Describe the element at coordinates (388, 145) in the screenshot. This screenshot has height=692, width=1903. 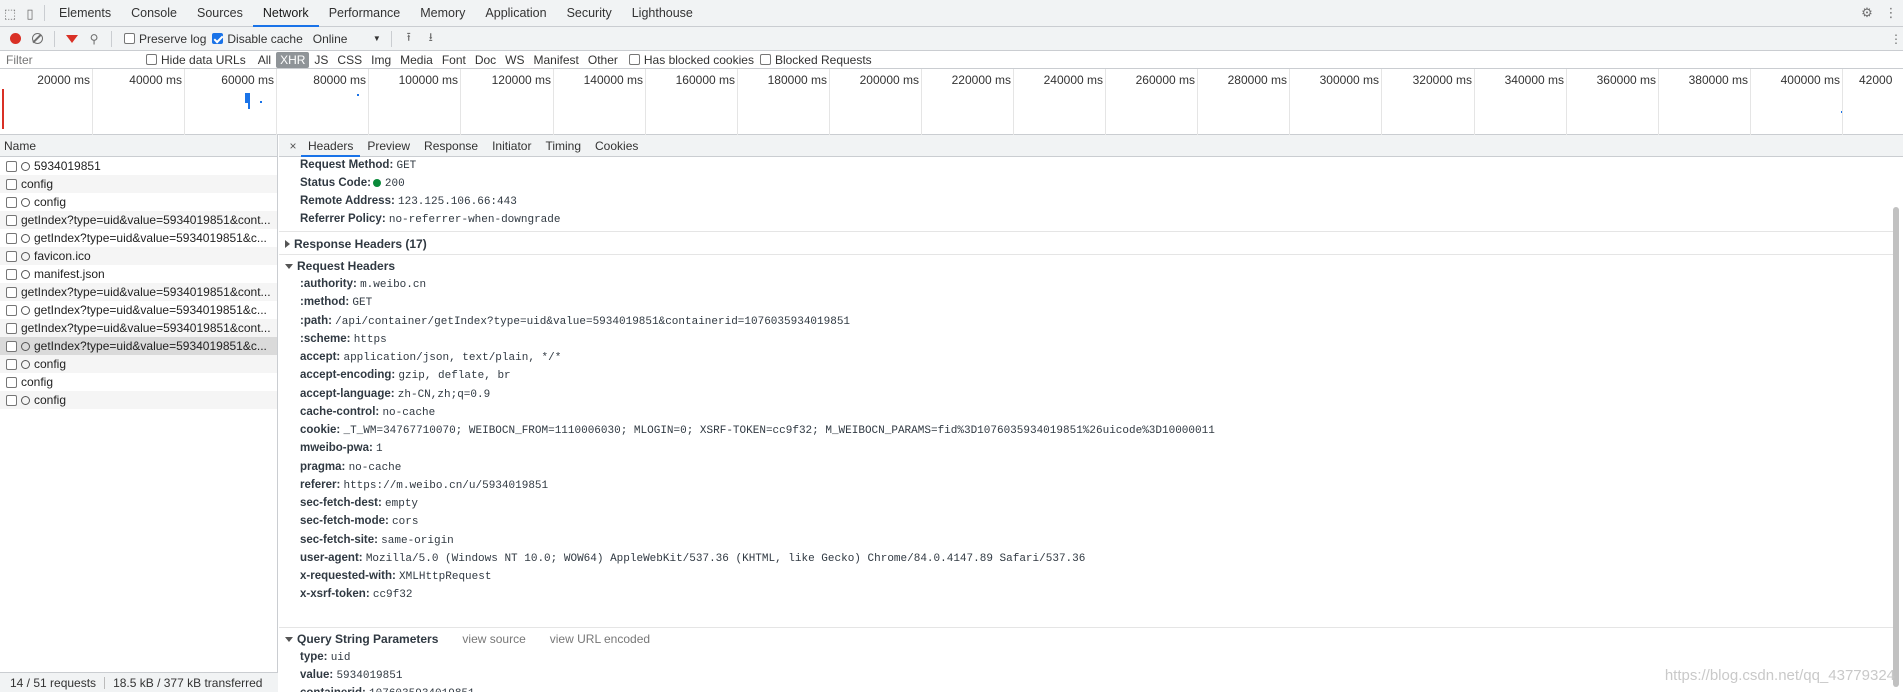
I see `tab-preview: Preview` at that location.